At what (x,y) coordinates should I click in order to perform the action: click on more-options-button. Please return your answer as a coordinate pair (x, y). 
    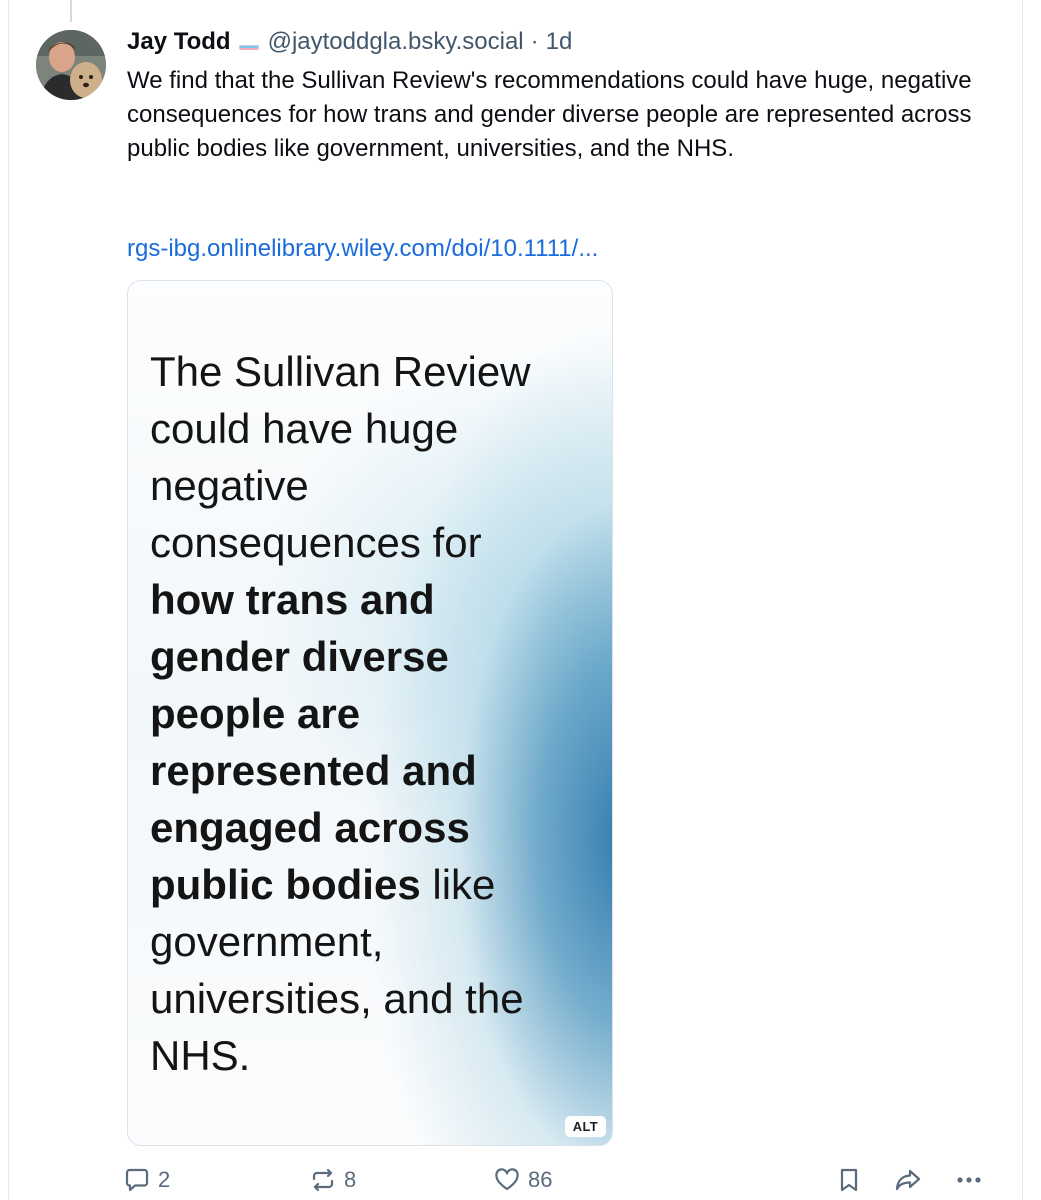
    Looking at the image, I should click on (969, 1180).